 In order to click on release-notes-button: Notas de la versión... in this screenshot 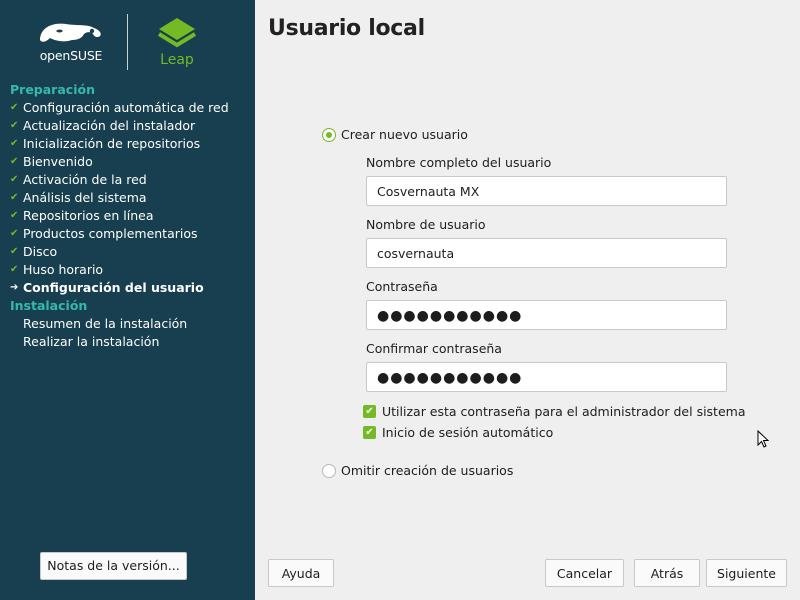, I will do `click(113, 566)`.